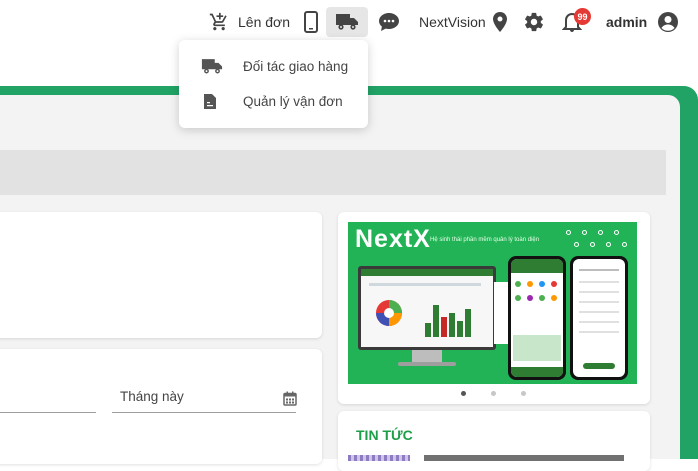 The height and width of the screenshot is (471, 698). Describe the element at coordinates (218, 21) in the screenshot. I see `cart-icon` at that location.